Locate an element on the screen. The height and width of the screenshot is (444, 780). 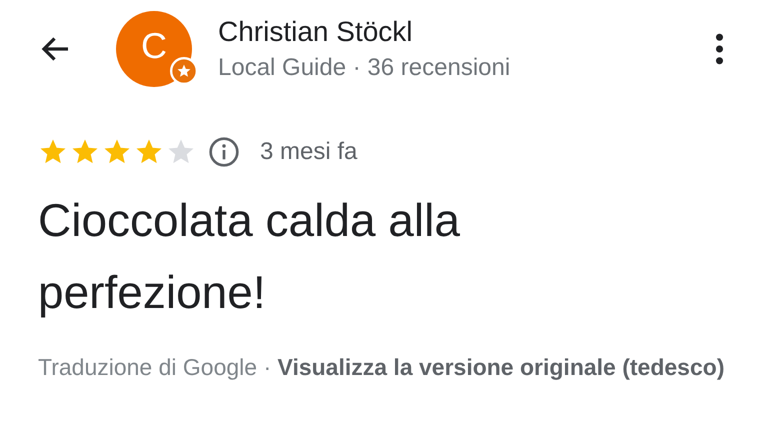
translation-note: Traduzione di Google · Visualizza la versione originale (tedesco) is located at coordinates (382, 367).